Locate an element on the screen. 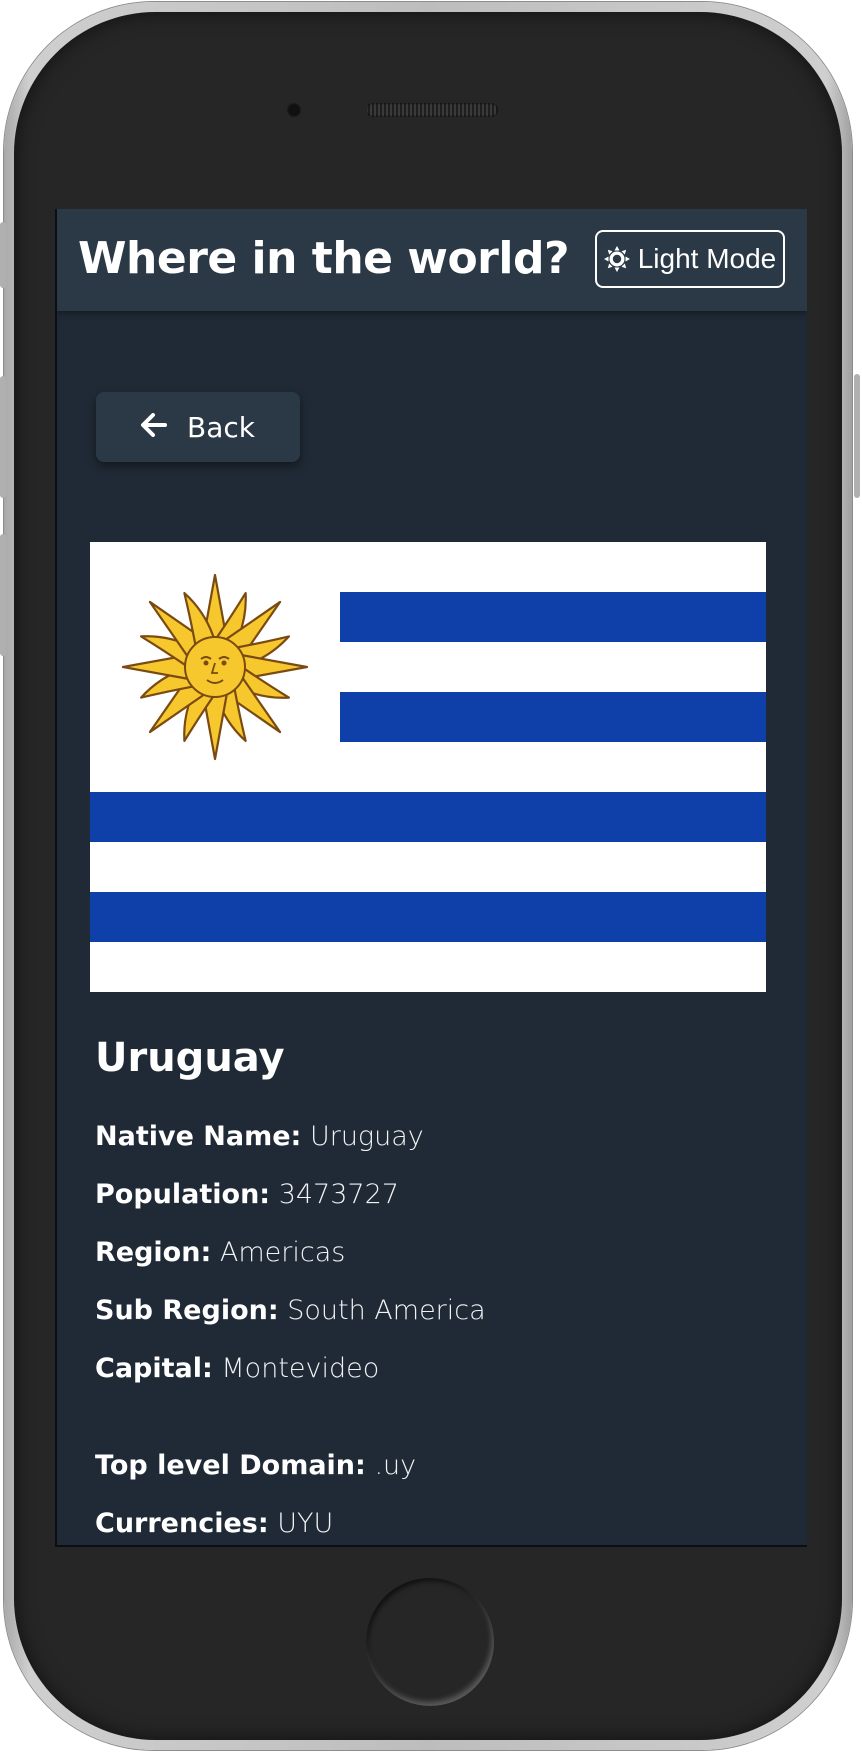 The image size is (862, 1754). detail-label: Region: is located at coordinates (153, 1252).